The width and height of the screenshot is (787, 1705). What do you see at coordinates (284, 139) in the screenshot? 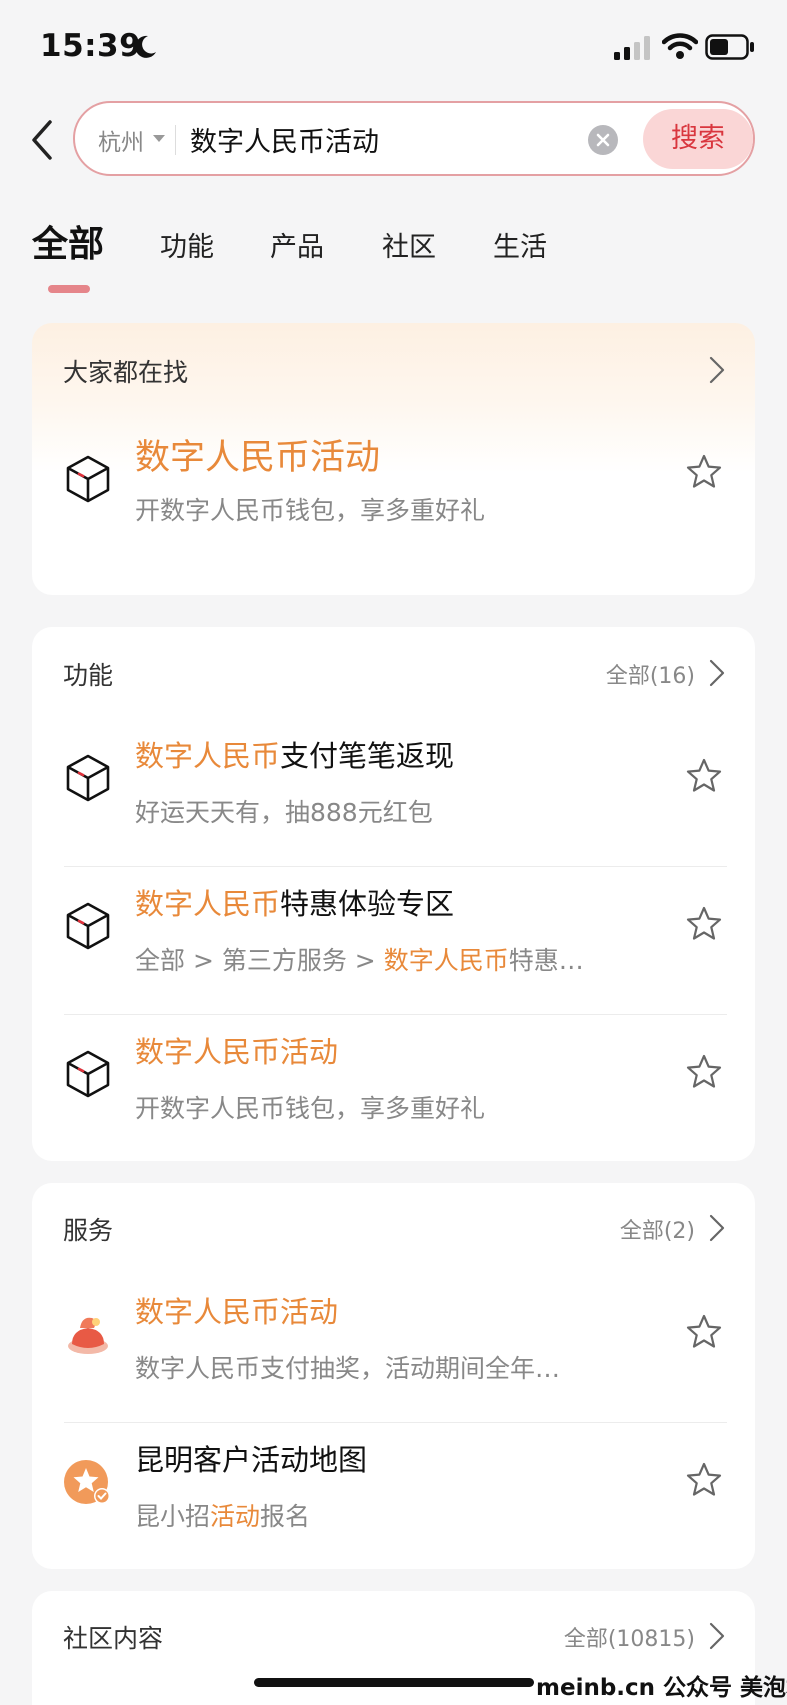
I see `search-input: 数字人民币活动` at bounding box center [284, 139].